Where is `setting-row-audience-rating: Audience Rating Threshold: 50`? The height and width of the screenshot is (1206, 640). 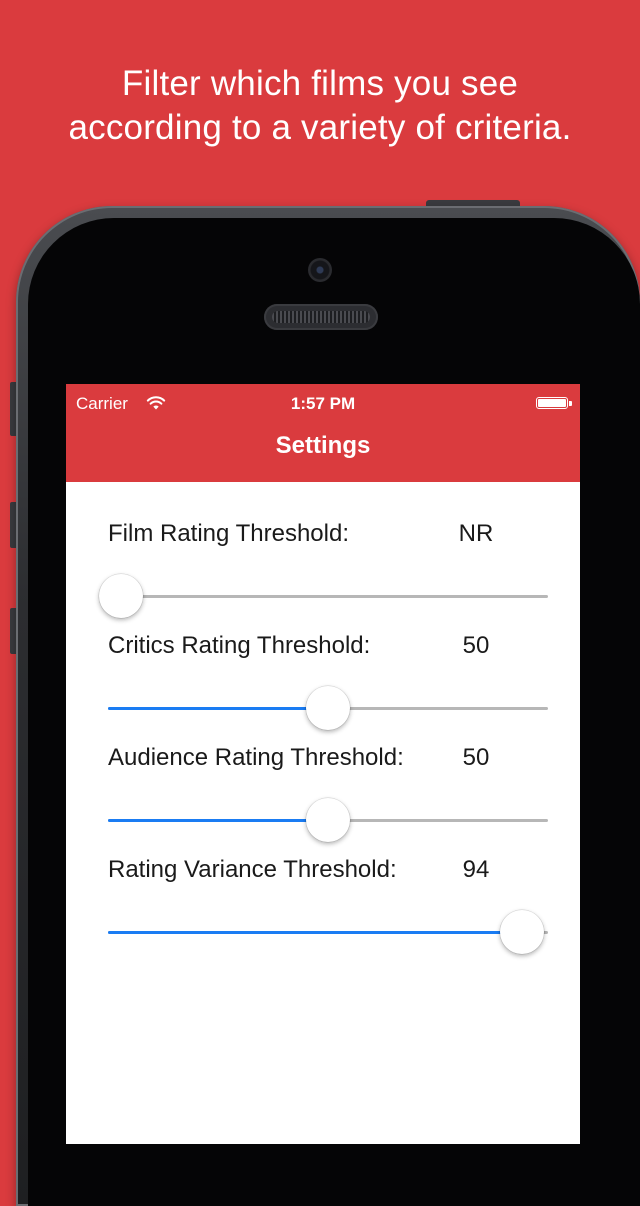
setting-row-audience-rating: Audience Rating Threshold: 50 is located at coordinates (328, 800).